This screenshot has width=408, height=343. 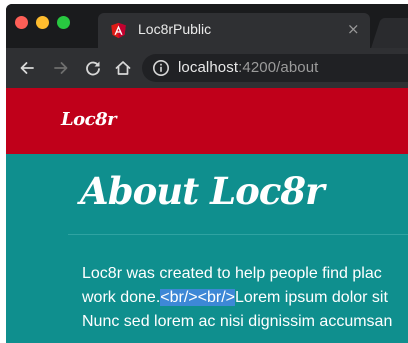 I want to click on tab-title: Loc8rPublic, so click(x=175, y=29).